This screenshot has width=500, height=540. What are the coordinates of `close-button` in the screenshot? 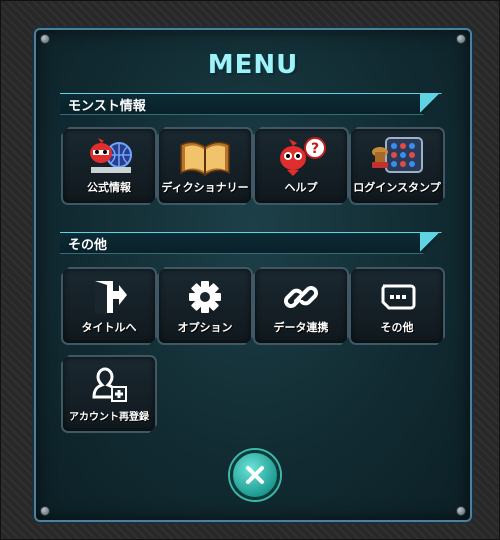 It's located at (255, 475).